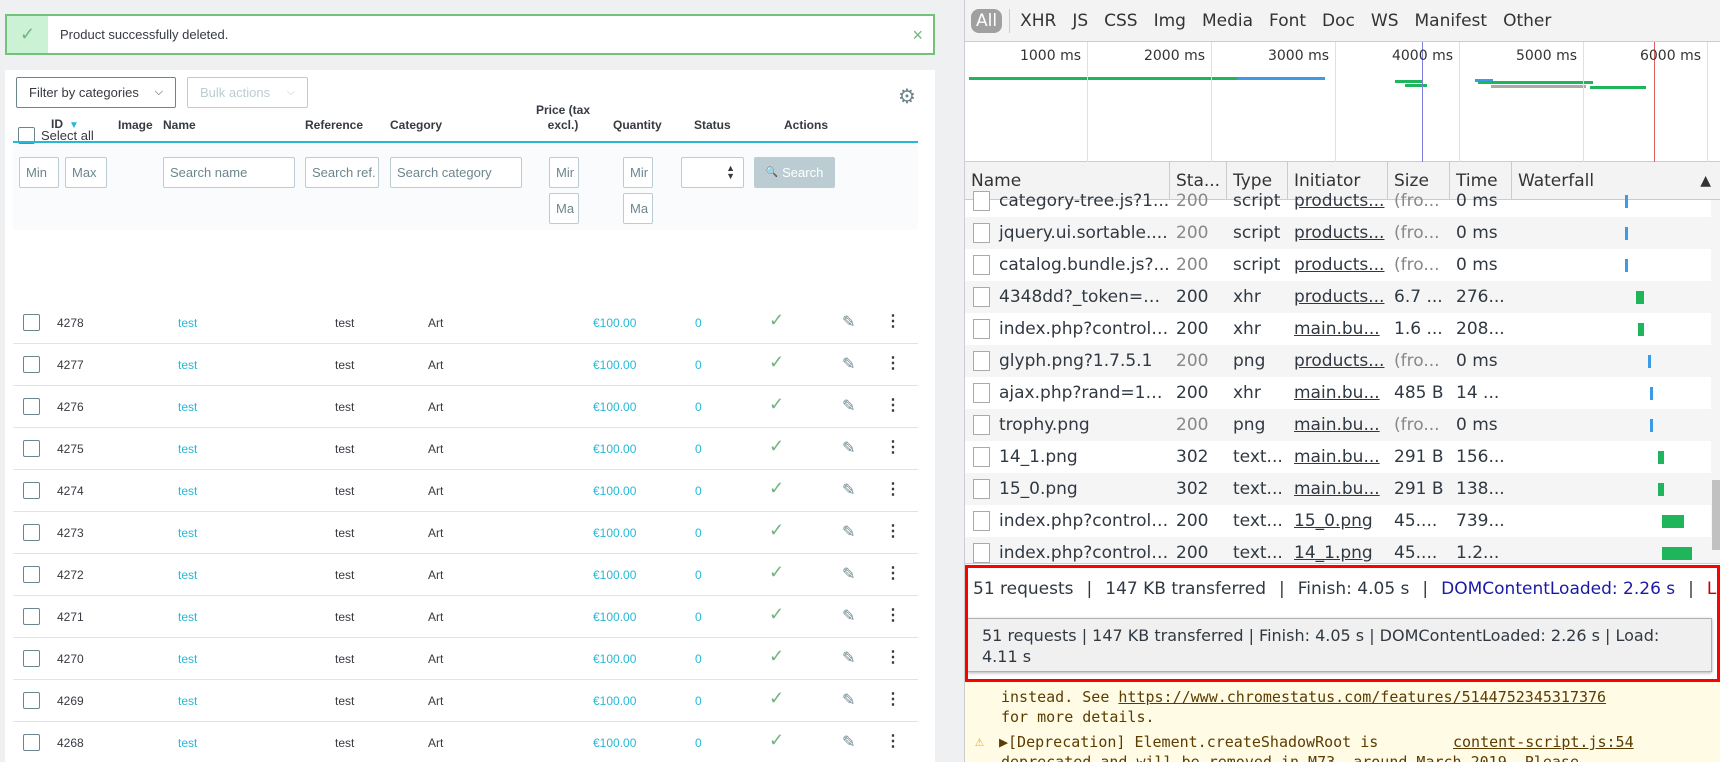 The width and height of the screenshot is (1720, 762). What do you see at coordinates (1227, 21) in the screenshot?
I see `filter-tab-media: Media` at bounding box center [1227, 21].